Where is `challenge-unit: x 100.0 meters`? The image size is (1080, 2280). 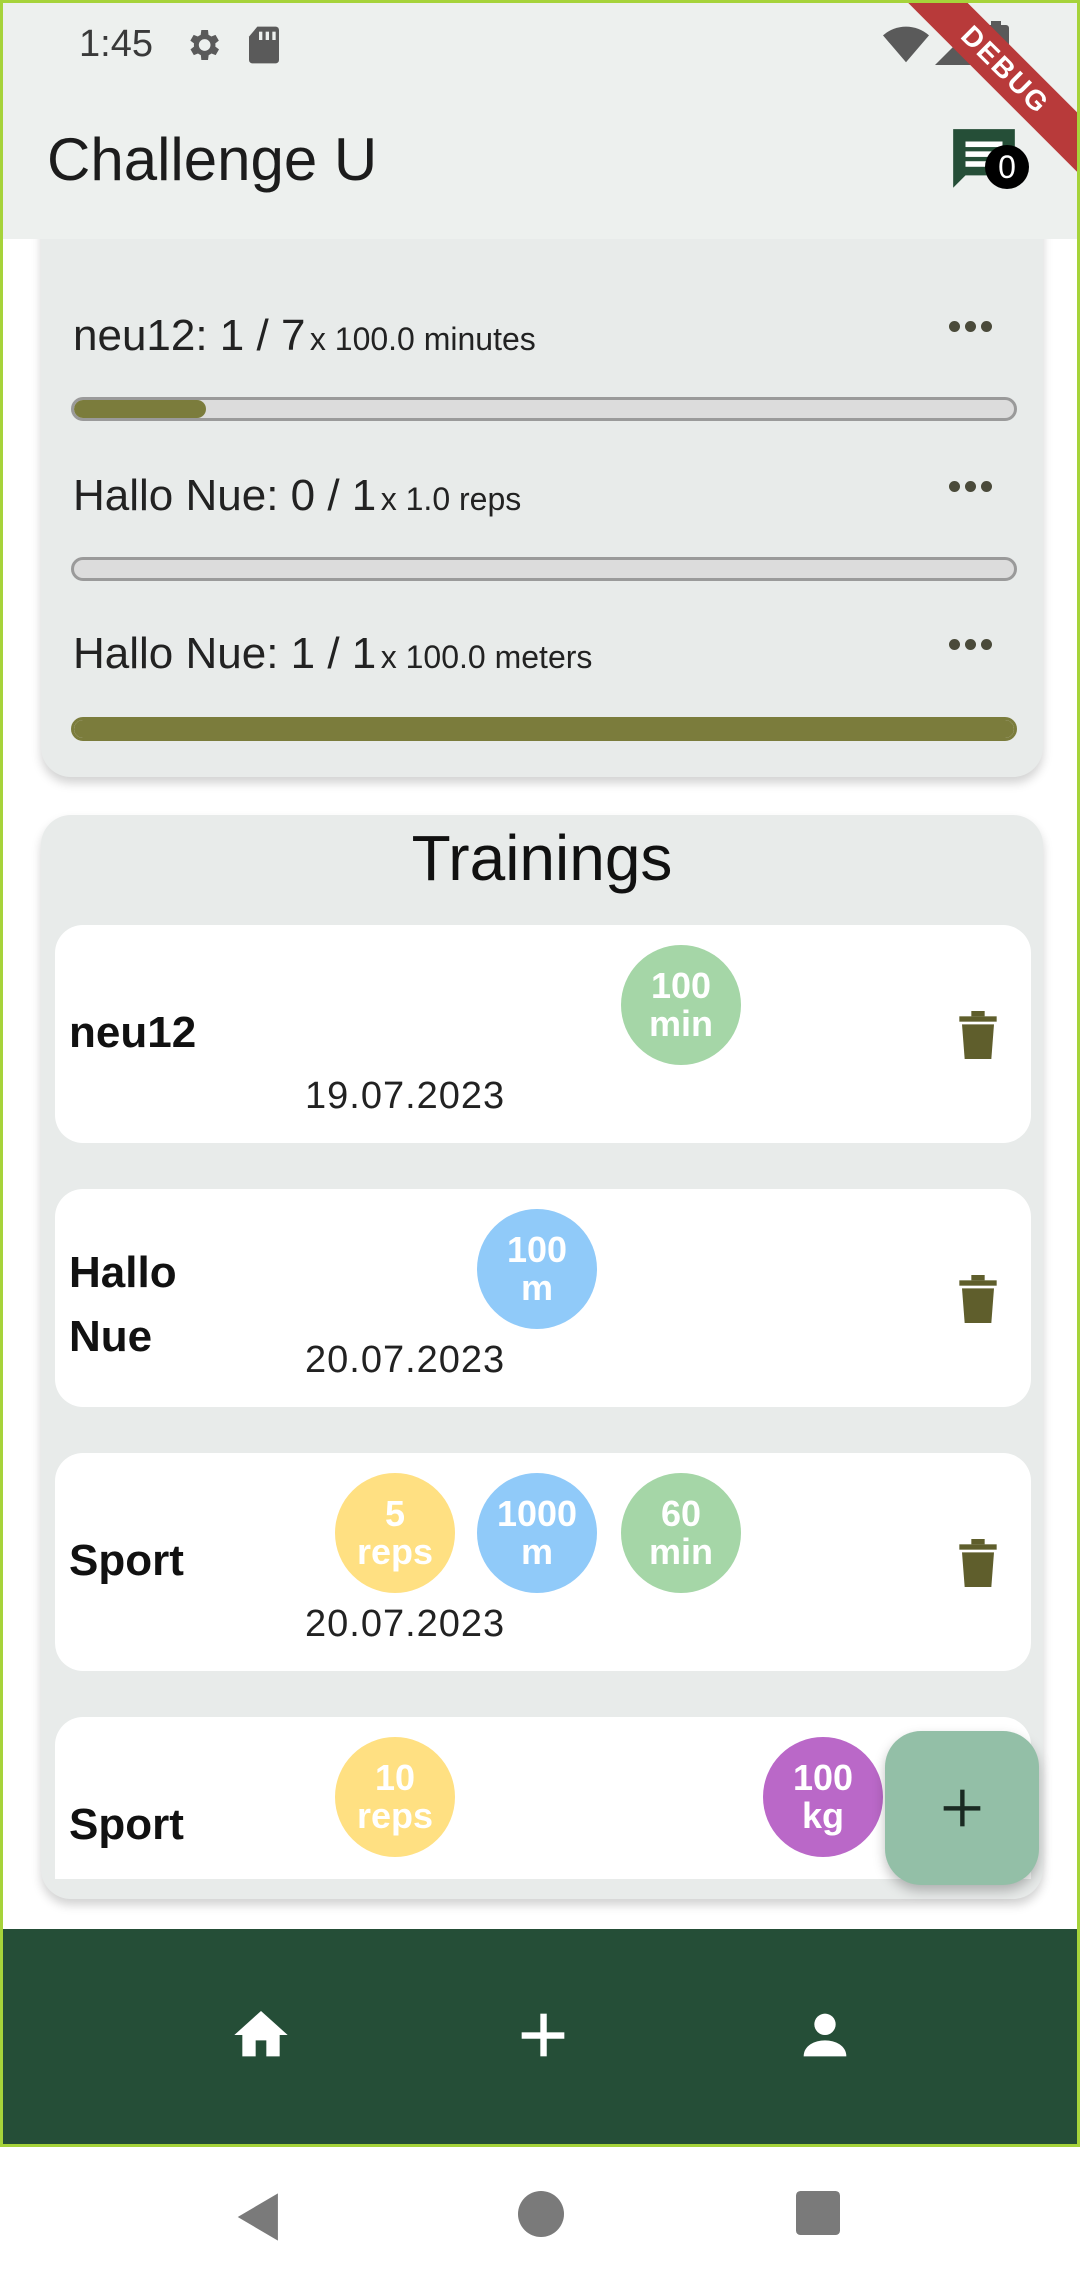 challenge-unit: x 100.0 meters is located at coordinates (486, 657).